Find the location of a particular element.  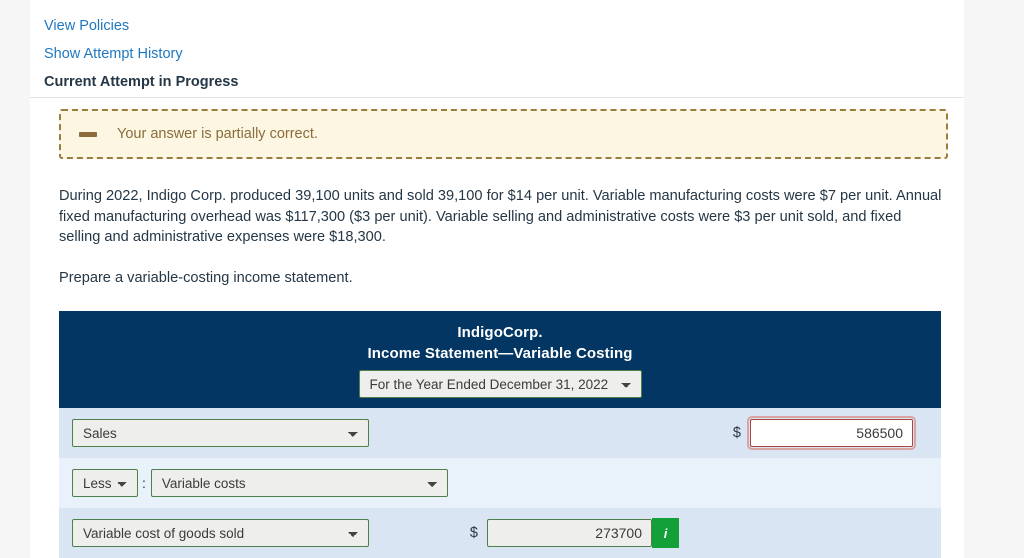

account-select-variable-costs: Variable costs is located at coordinates (299, 483).